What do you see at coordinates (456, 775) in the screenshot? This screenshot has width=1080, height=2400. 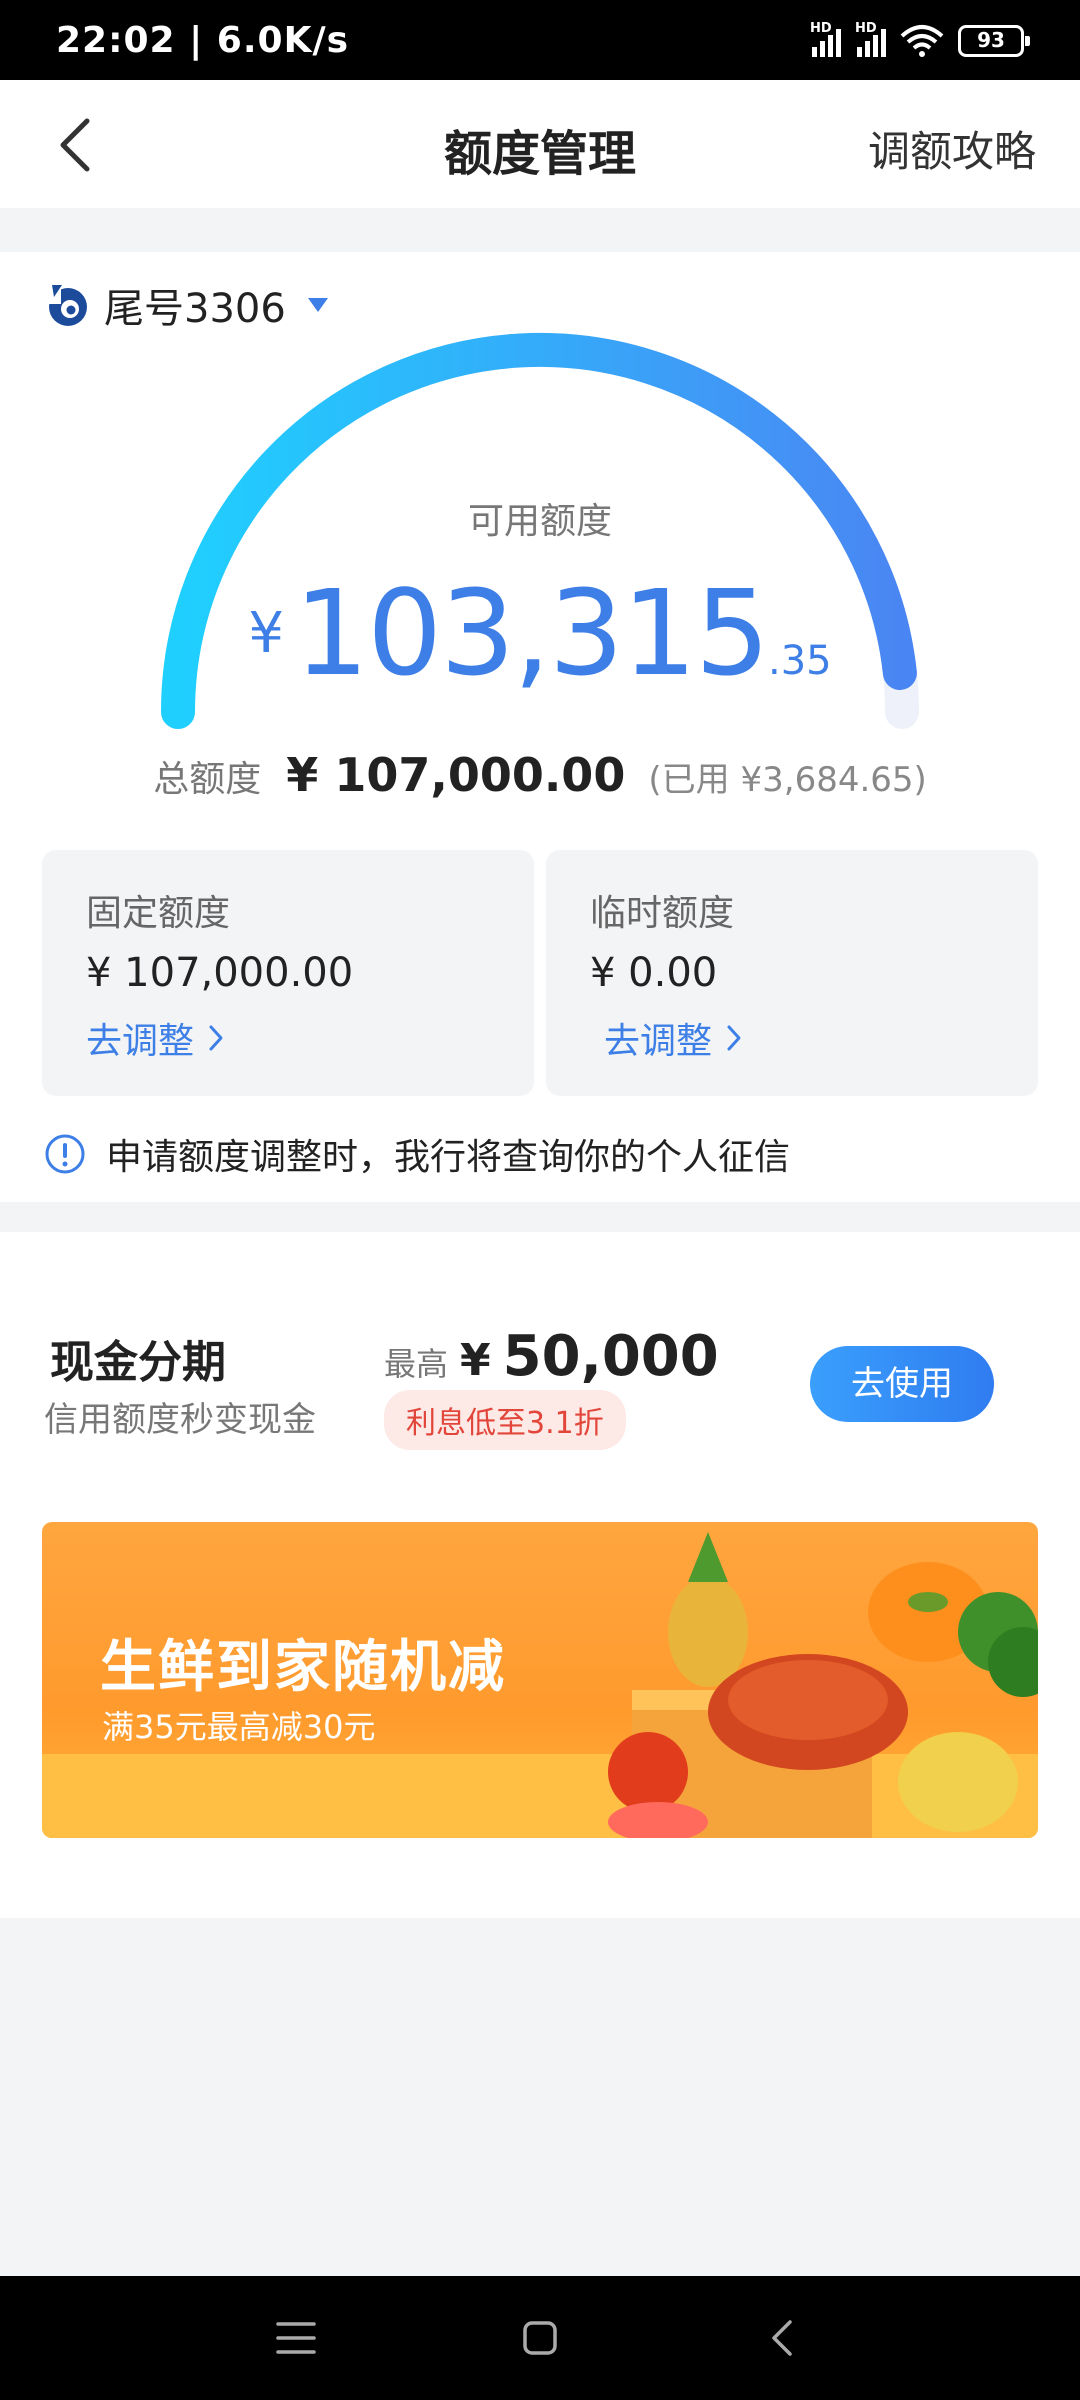 I see `total-value: ¥ 107,000.00` at bounding box center [456, 775].